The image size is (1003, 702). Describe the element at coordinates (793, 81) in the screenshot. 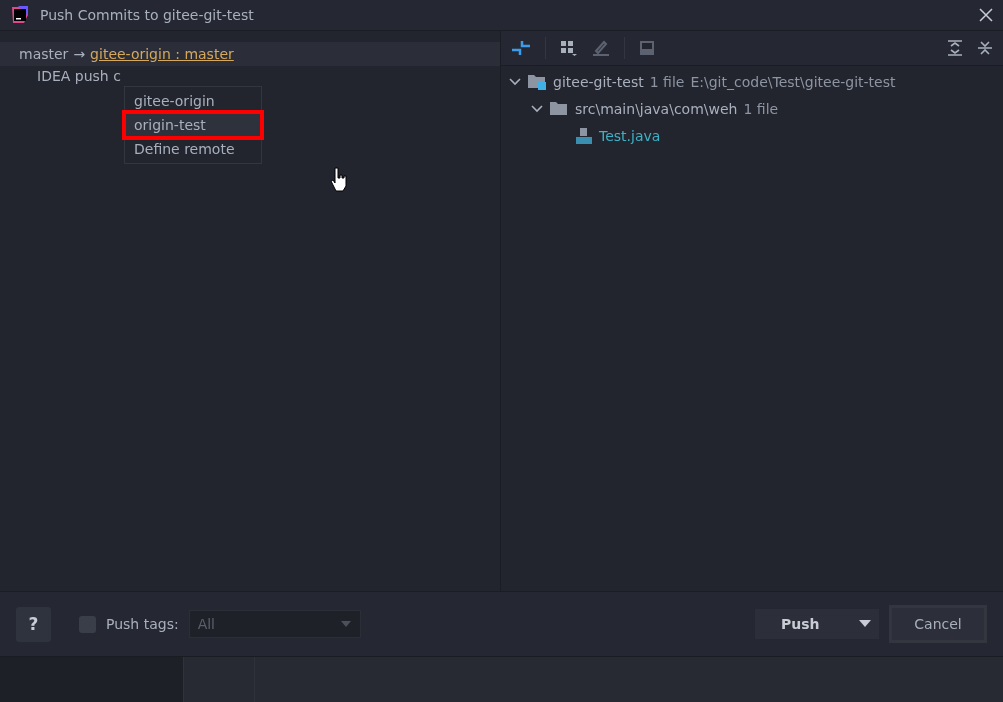

I see `folder-path: E:\git_code\Test\gitee-git-test` at that location.